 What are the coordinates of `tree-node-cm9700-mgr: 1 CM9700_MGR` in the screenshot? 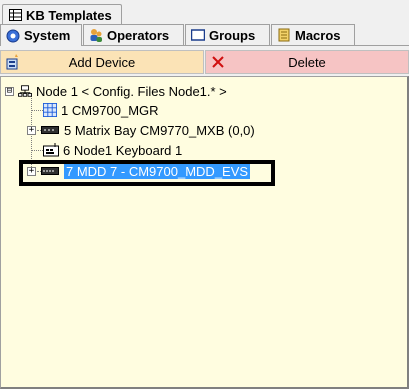 It's located at (101, 110).